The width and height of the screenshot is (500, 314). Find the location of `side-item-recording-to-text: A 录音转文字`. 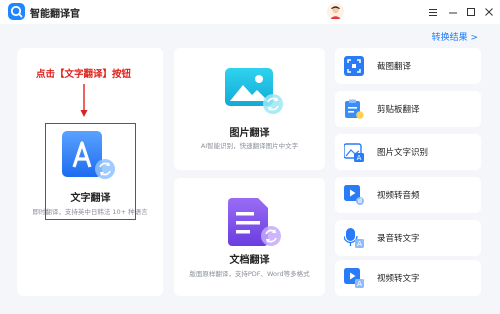

side-item-recording-to-text: A 录音转文字 is located at coordinates (408, 238).